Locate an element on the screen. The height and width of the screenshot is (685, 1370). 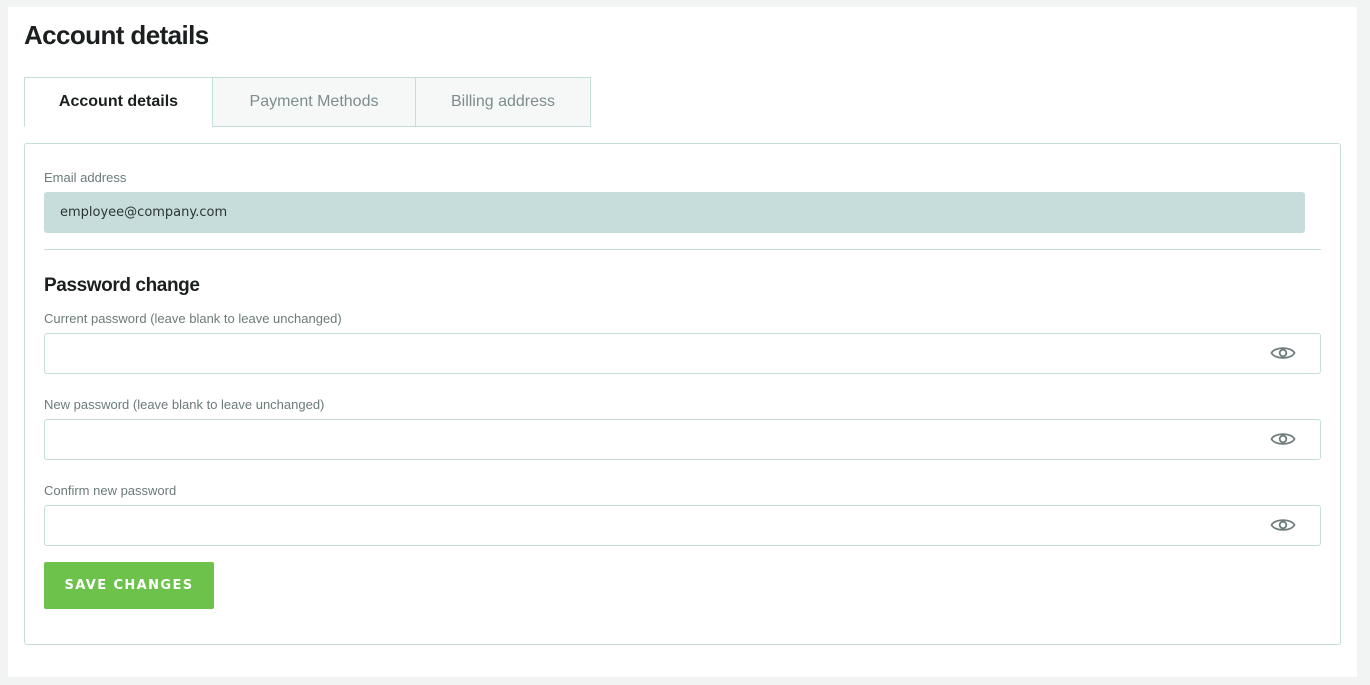
confirm-password-input is located at coordinates (682, 525).